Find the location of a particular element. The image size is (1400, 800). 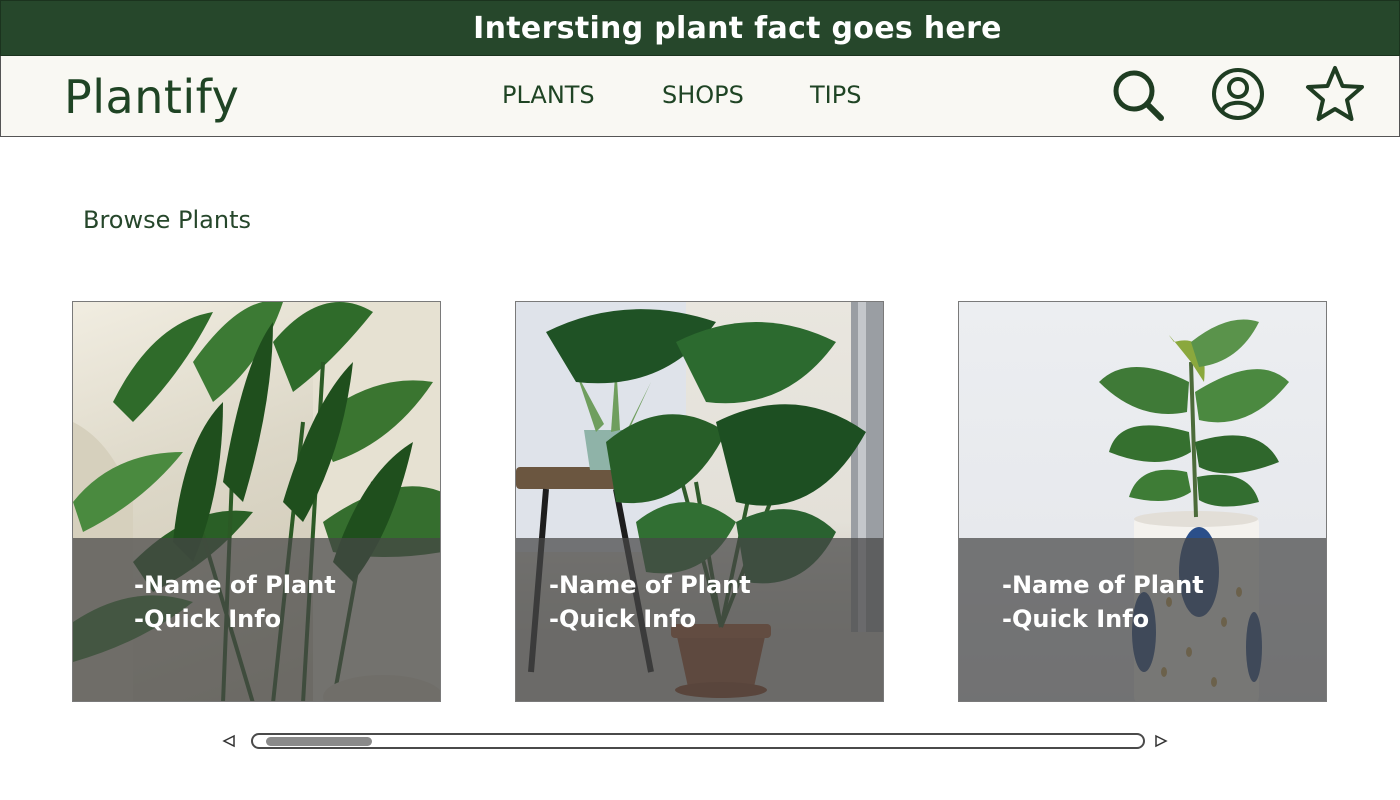

scroll-left-arrow-icon is located at coordinates (229, 741).